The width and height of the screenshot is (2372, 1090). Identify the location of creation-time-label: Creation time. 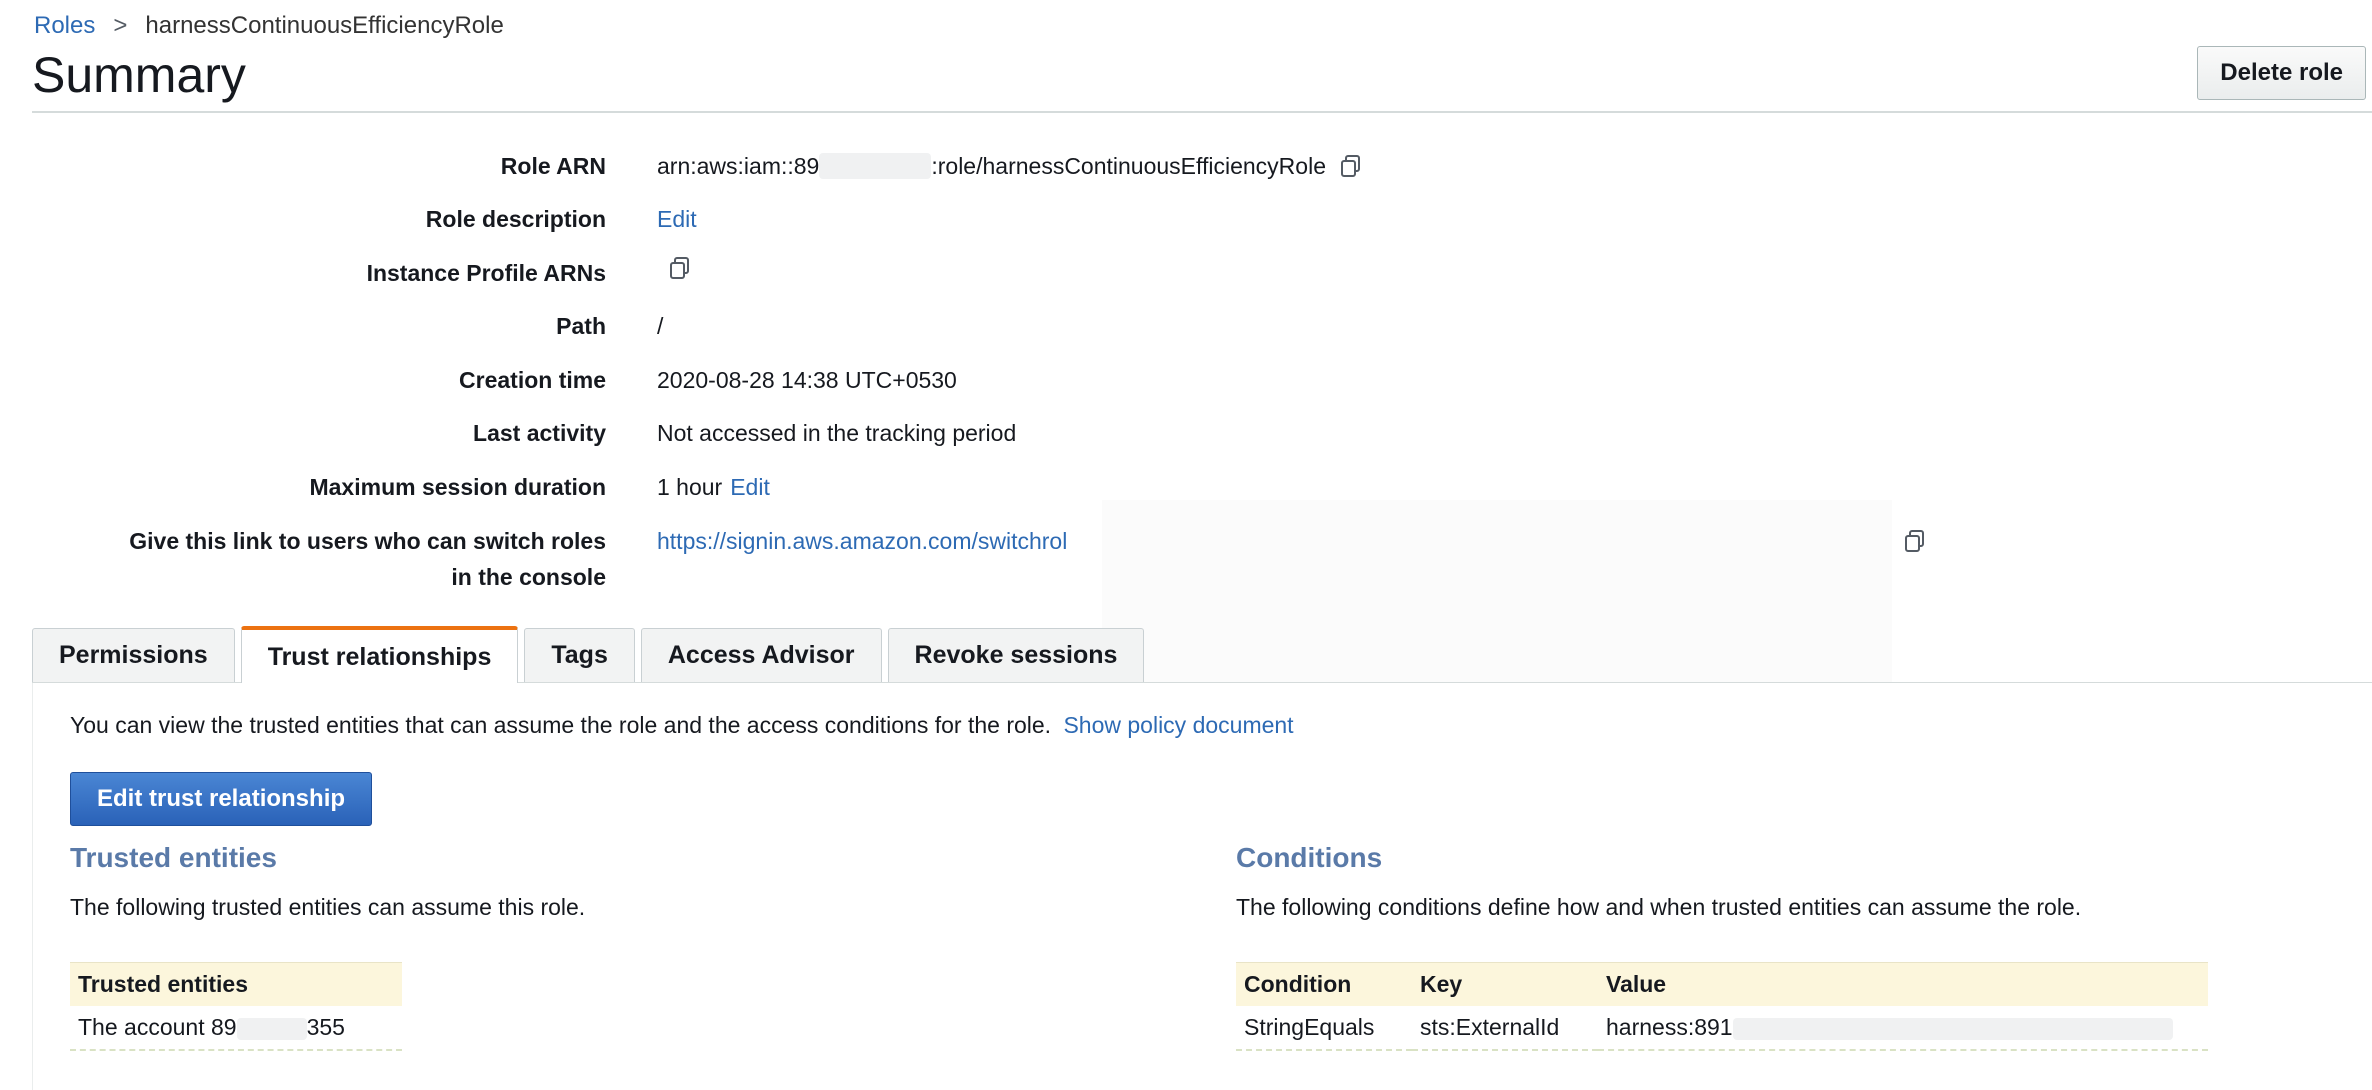
(532, 380).